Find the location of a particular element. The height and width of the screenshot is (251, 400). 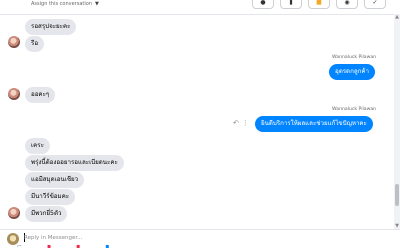

reply-icon: ↶ is located at coordinates (236, 123).